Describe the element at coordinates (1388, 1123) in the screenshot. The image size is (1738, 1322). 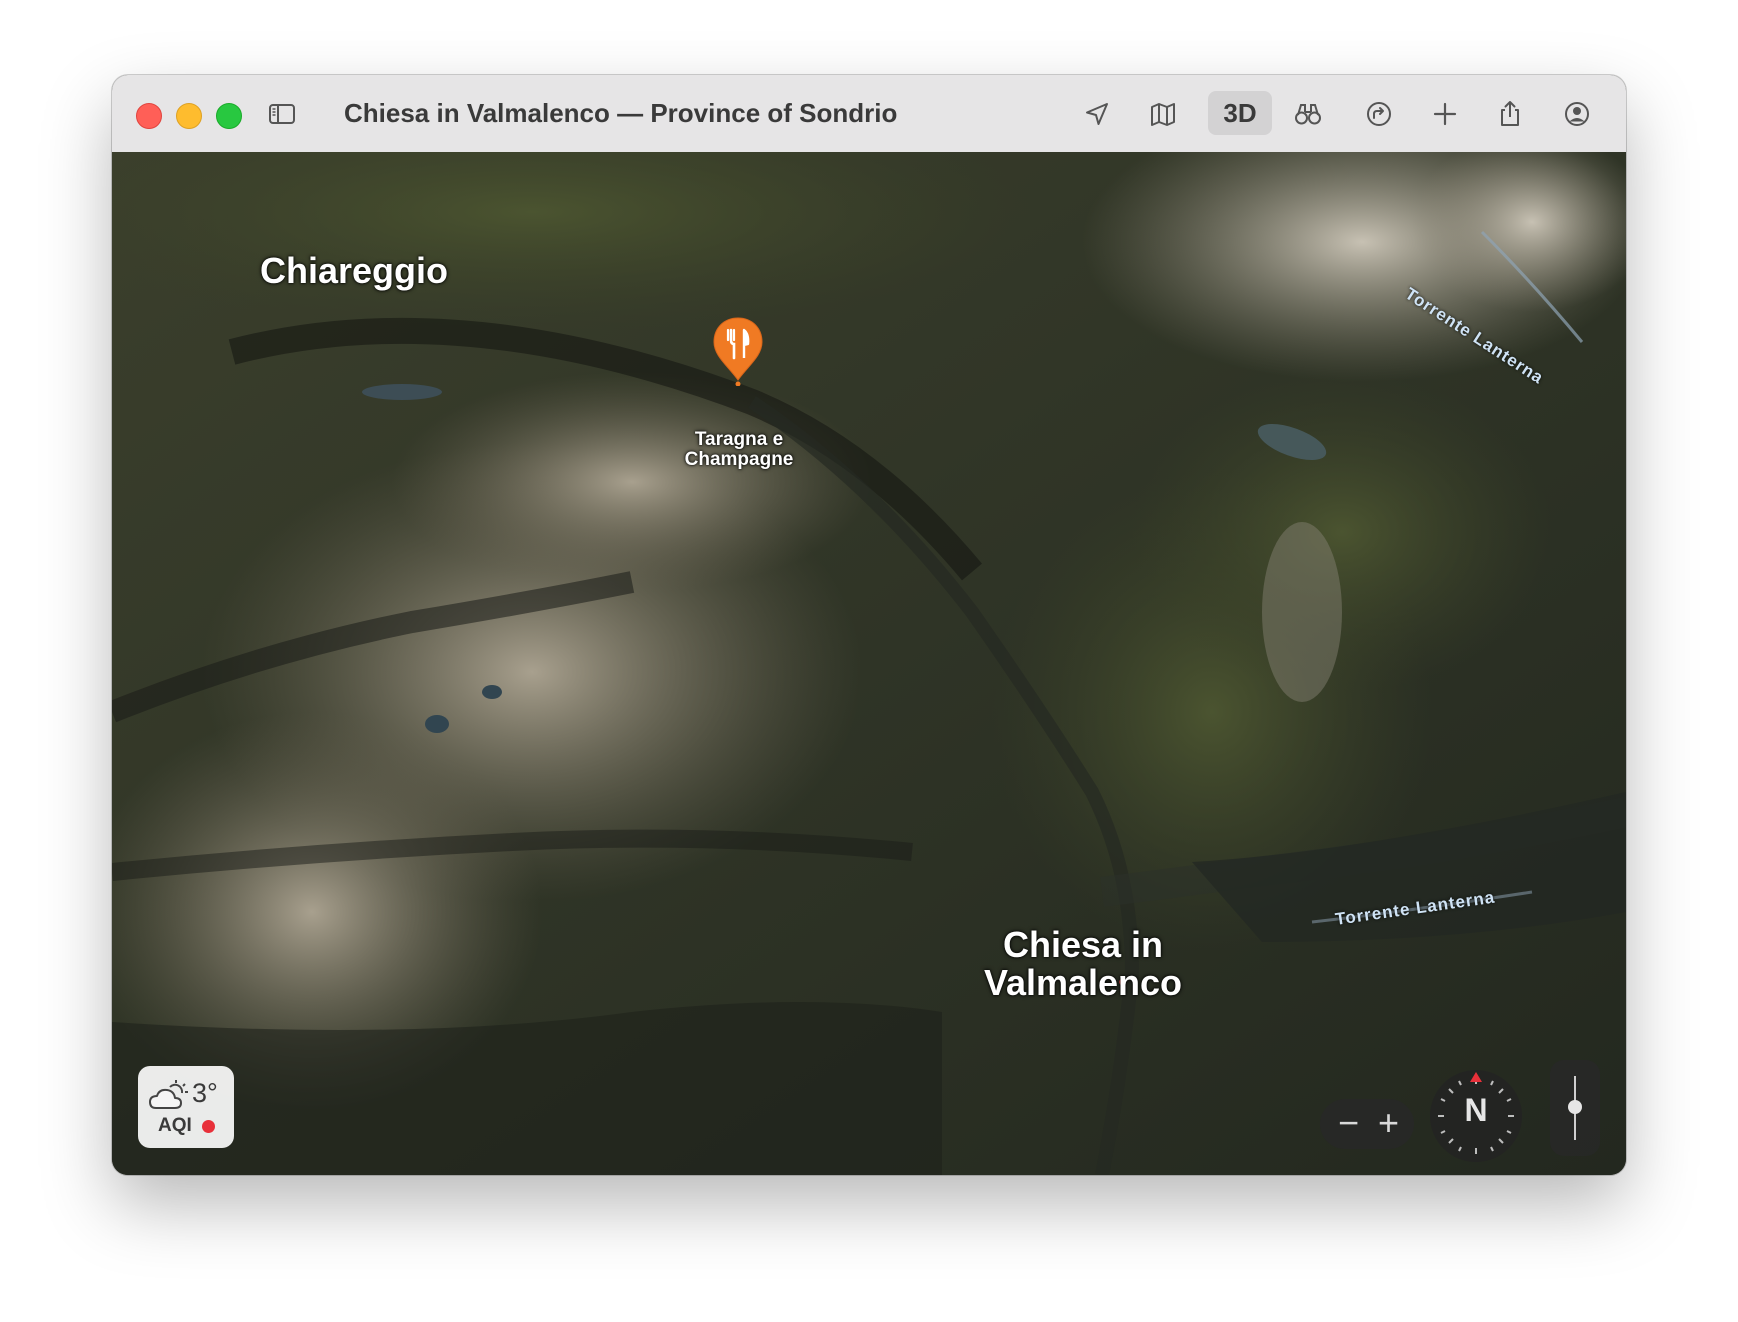
I see `zoom-in-button: +` at that location.